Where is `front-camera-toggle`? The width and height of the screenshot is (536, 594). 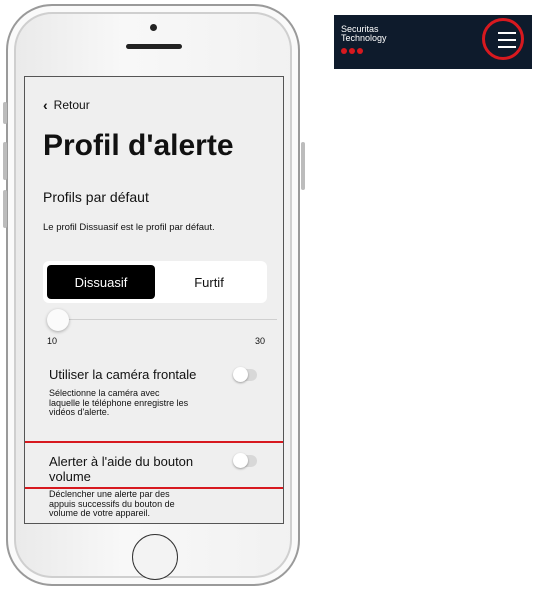 front-camera-toggle is located at coordinates (245, 374).